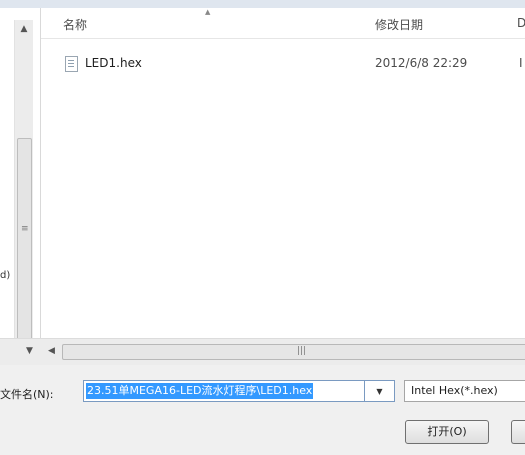  I want to click on file-type-select: Intel Hex(*.hex), so click(464, 391).